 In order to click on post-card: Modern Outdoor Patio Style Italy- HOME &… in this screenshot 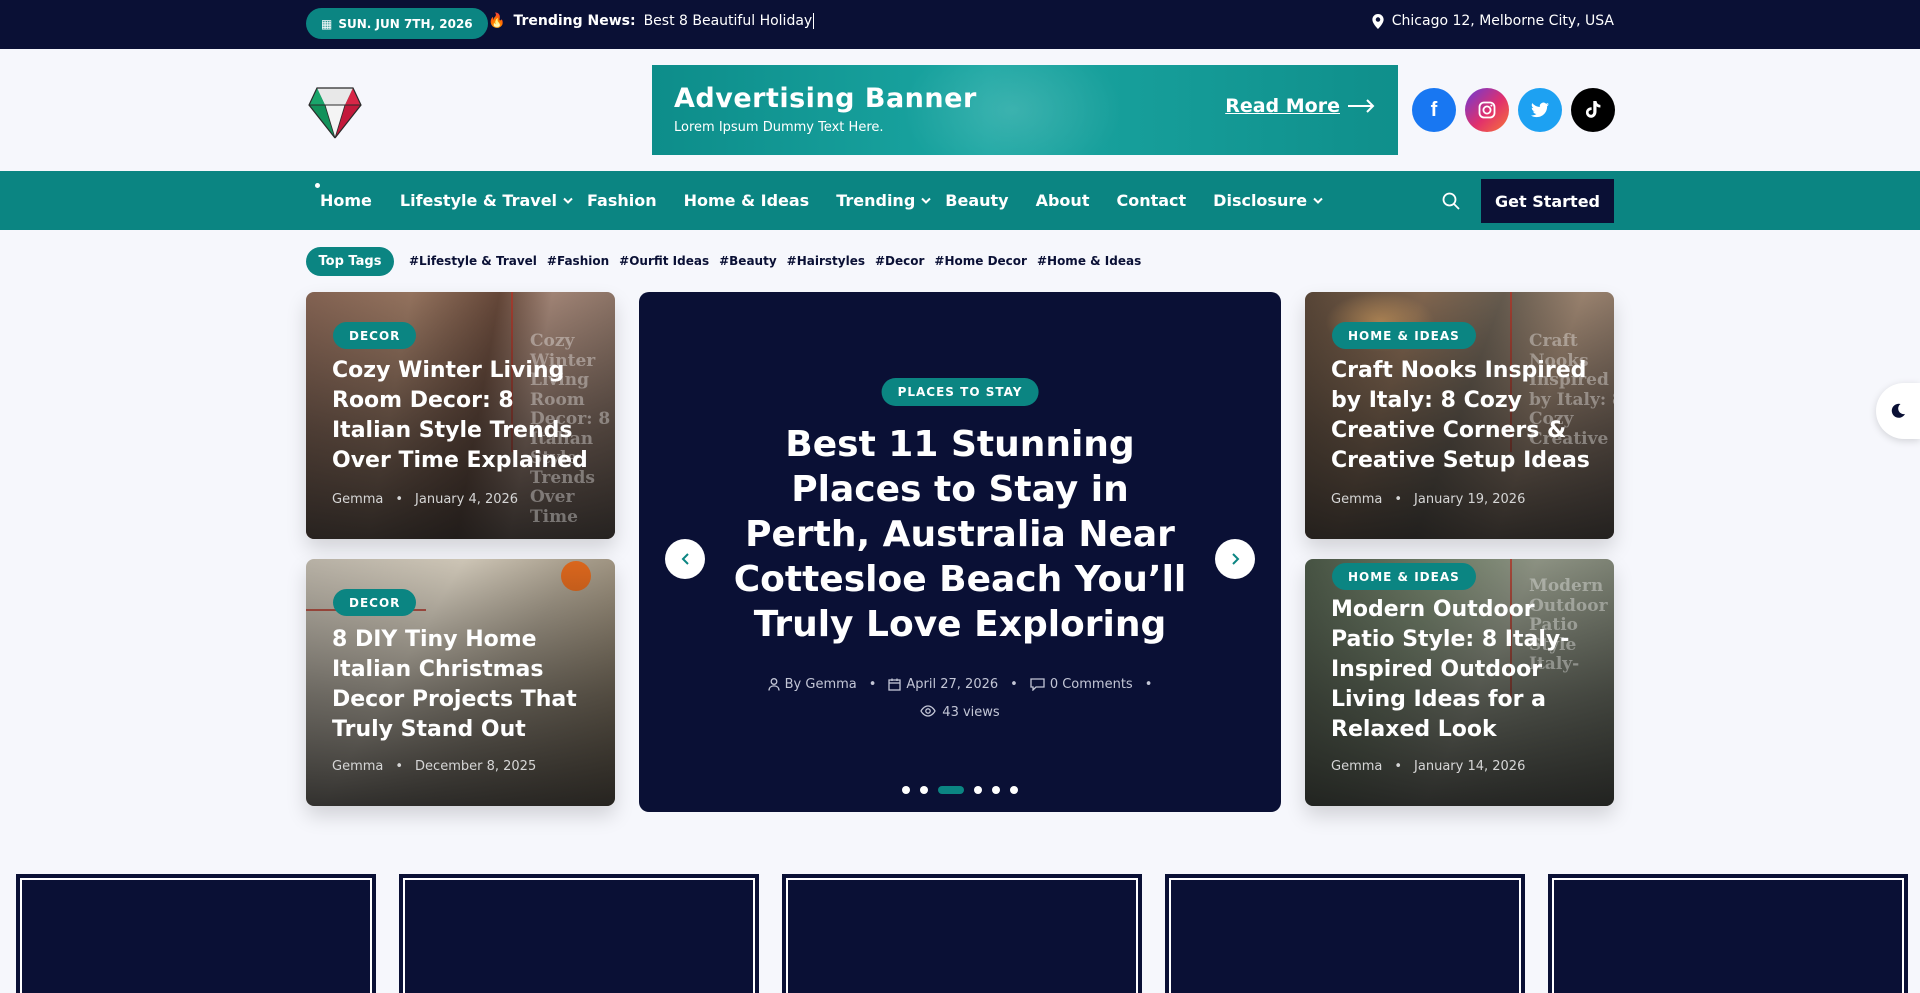, I will do `click(1459, 682)`.